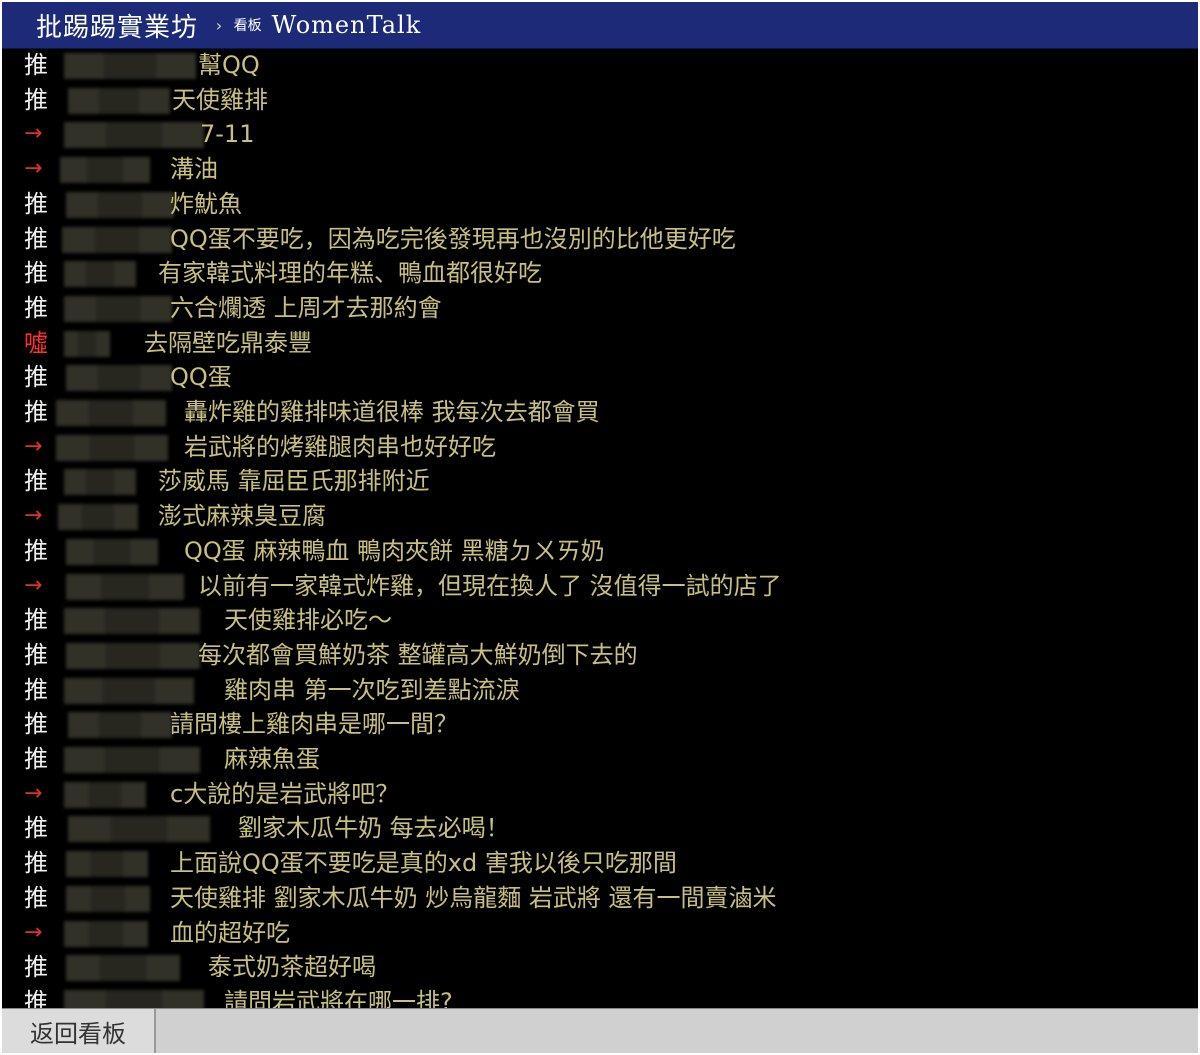  Describe the element at coordinates (220, 99) in the screenshot. I see `comment-text: 天使雞排` at that location.